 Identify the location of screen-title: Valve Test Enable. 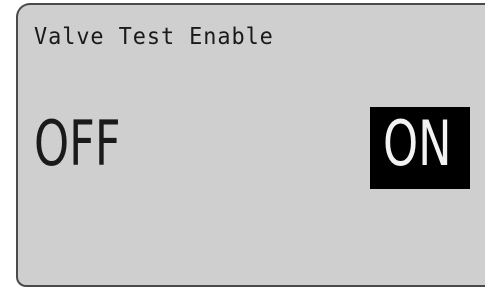
(154, 37).